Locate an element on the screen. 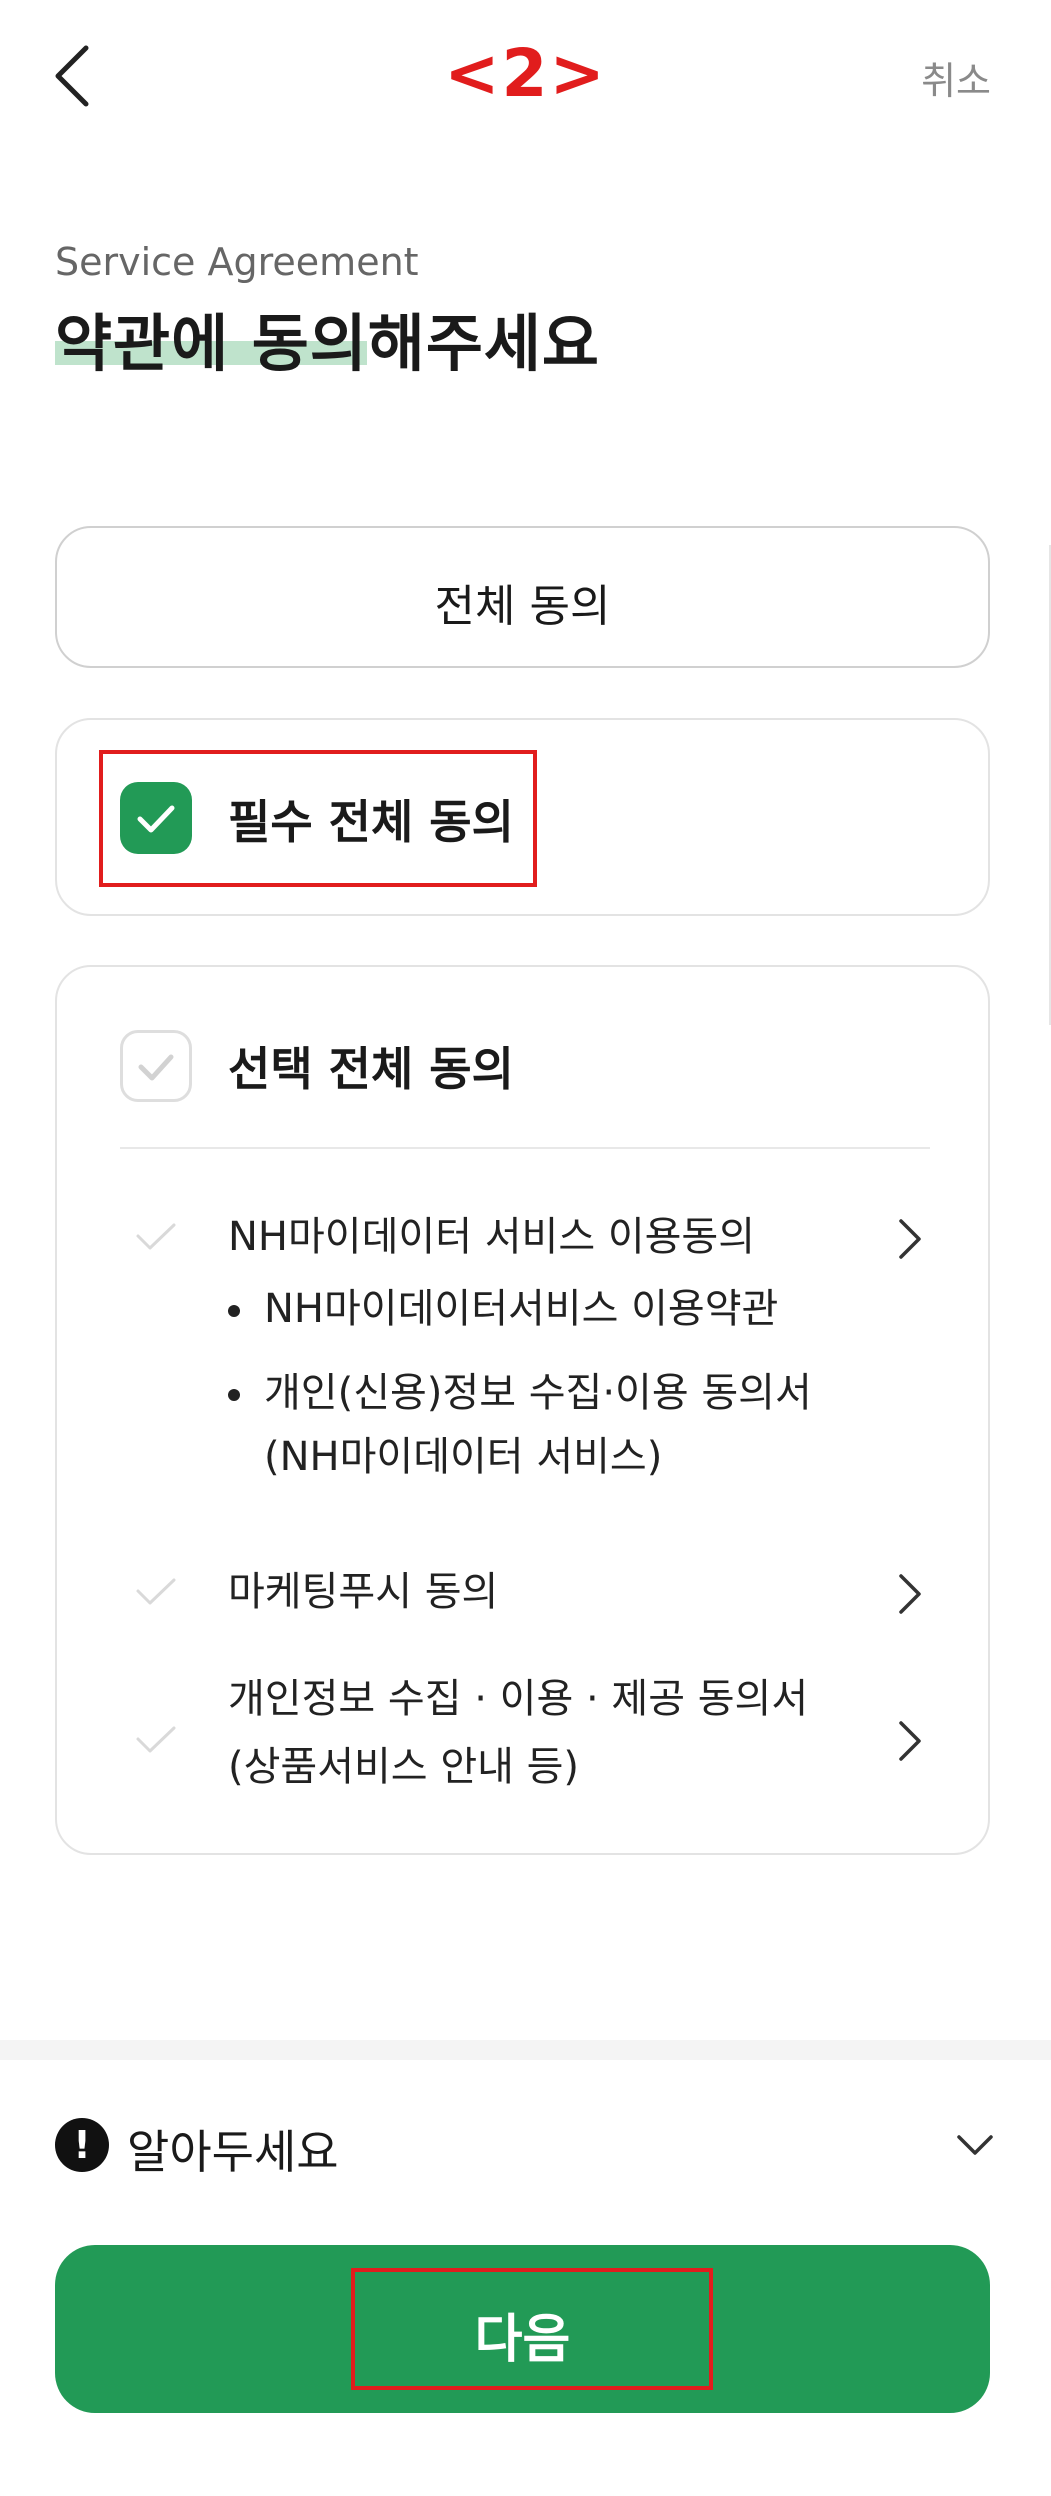 This screenshot has width=1051, height=2496. term-item-marketing-push: 마케팅푸시 동의 is located at coordinates (522, 1592).